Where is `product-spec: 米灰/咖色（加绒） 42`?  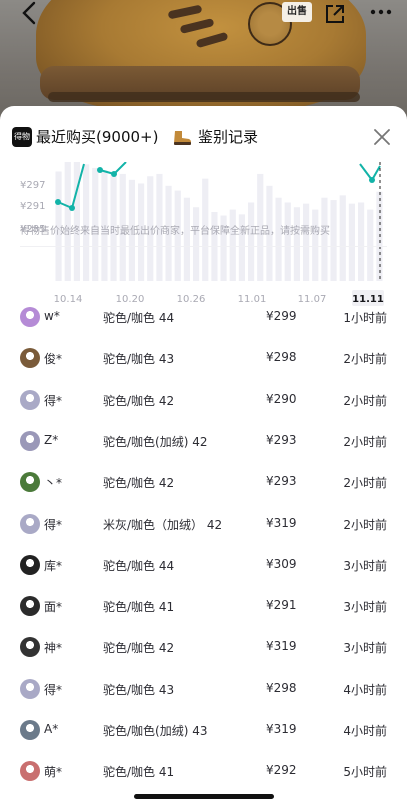 product-spec: 米灰/咖色（加绒） 42 is located at coordinates (163, 524).